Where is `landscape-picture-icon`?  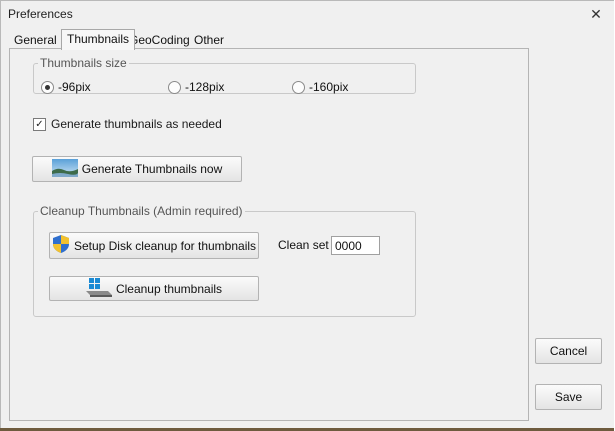 landscape-picture-icon is located at coordinates (64, 169).